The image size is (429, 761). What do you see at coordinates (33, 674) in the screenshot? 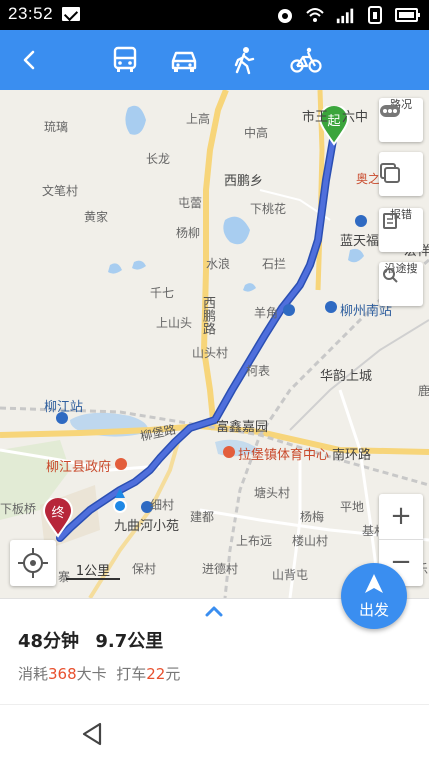
I see `consume-prefix: 消耗` at bounding box center [33, 674].